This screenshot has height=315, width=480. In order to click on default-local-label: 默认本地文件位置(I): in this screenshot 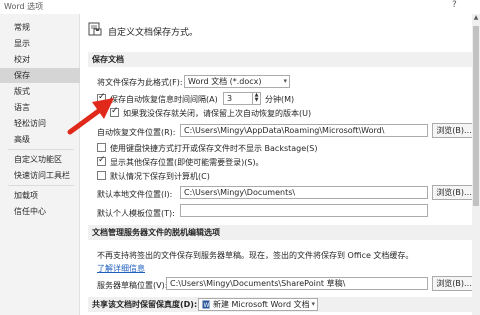, I will do `click(135, 194)`.